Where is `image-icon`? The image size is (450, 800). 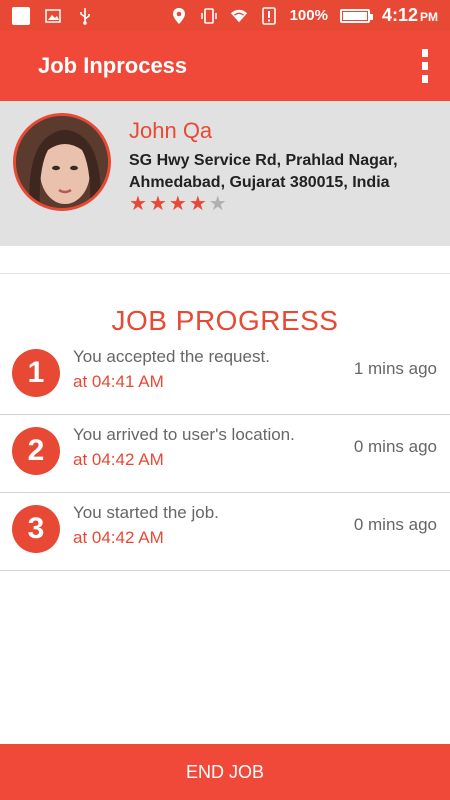
image-icon is located at coordinates (53, 16).